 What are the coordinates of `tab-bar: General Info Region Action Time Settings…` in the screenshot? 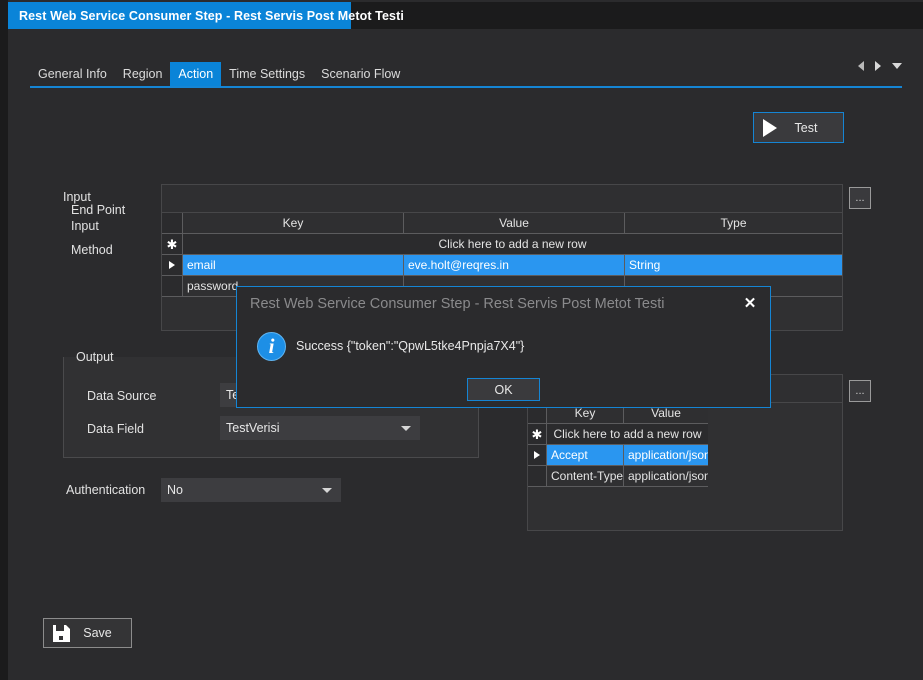 It's located at (466, 71).